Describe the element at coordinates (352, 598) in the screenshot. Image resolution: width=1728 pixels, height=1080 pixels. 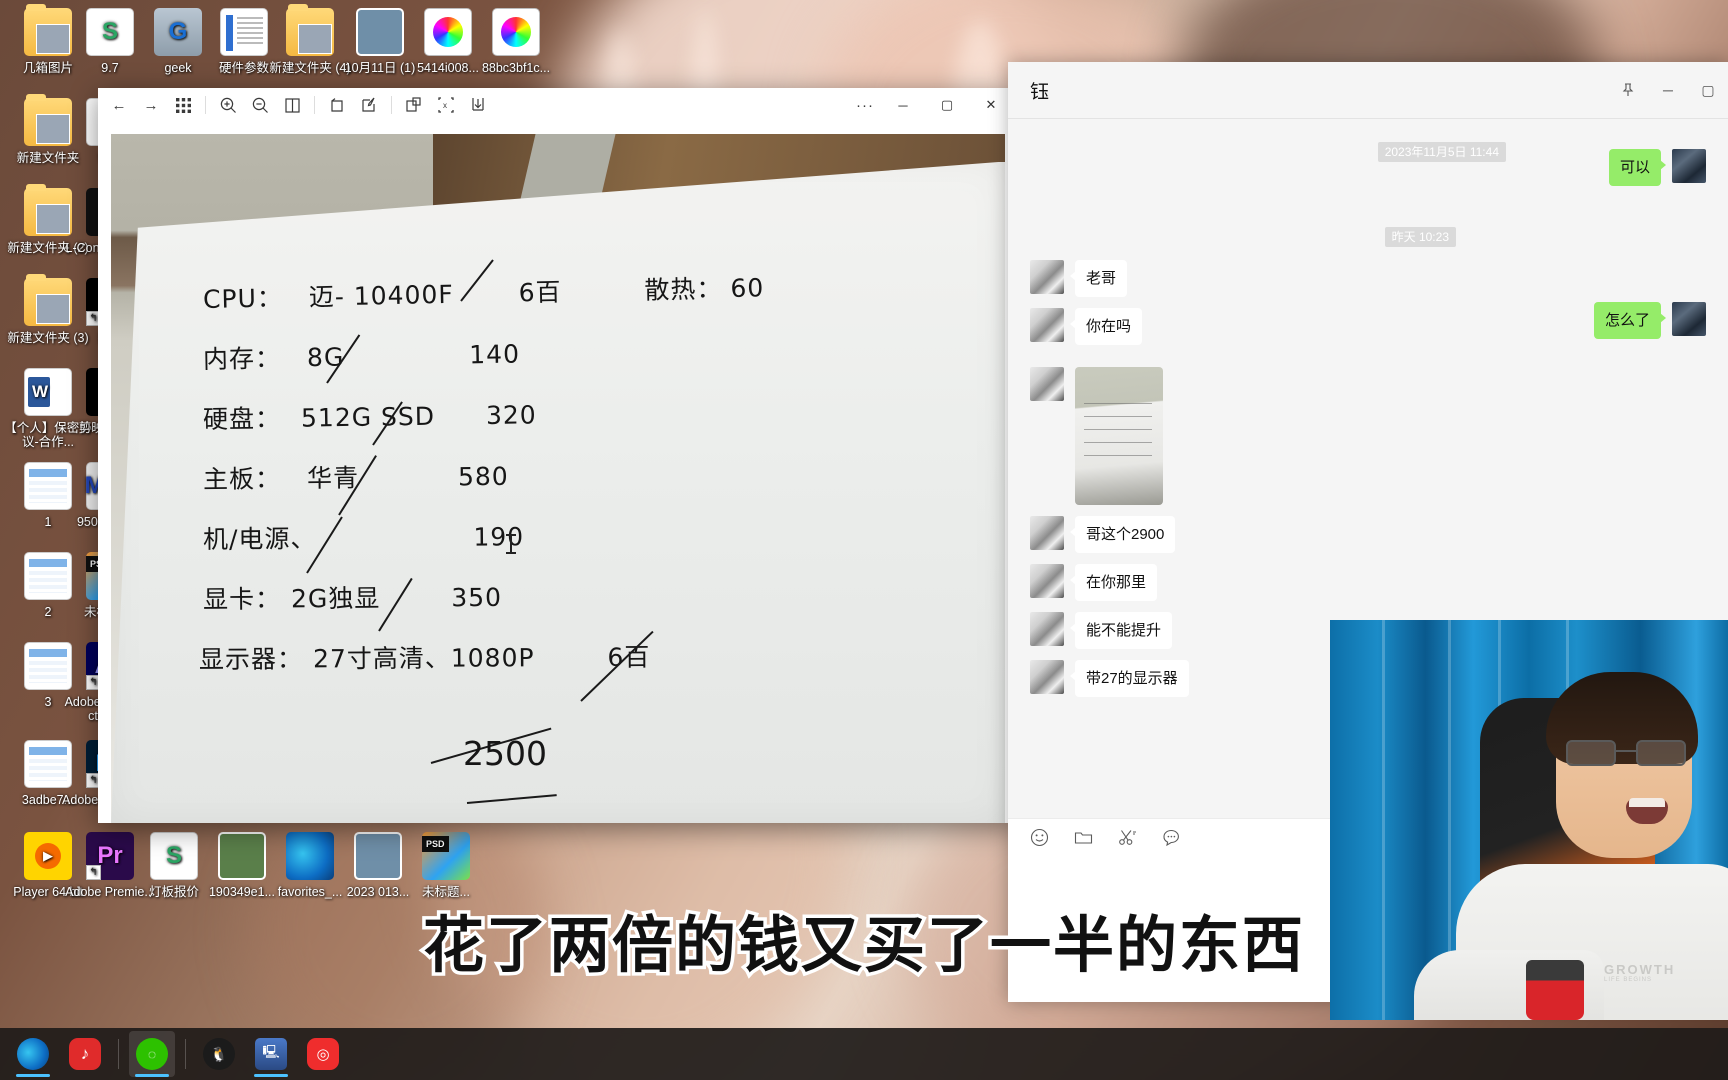
I see `note-line-gpu: 显卡： 2G独显 350` at that location.